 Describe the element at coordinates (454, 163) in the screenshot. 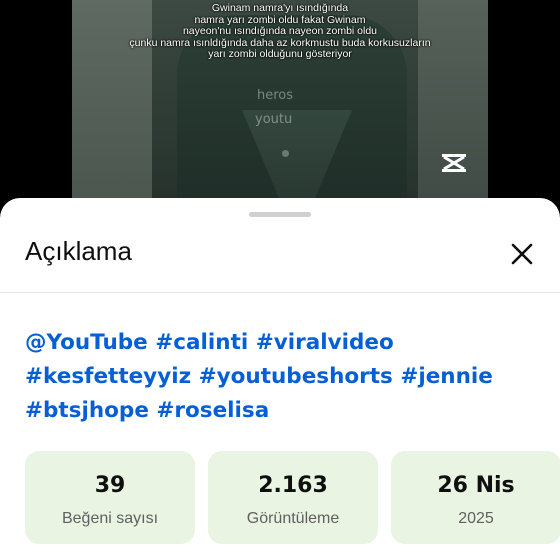

I see `capcut-icon` at that location.